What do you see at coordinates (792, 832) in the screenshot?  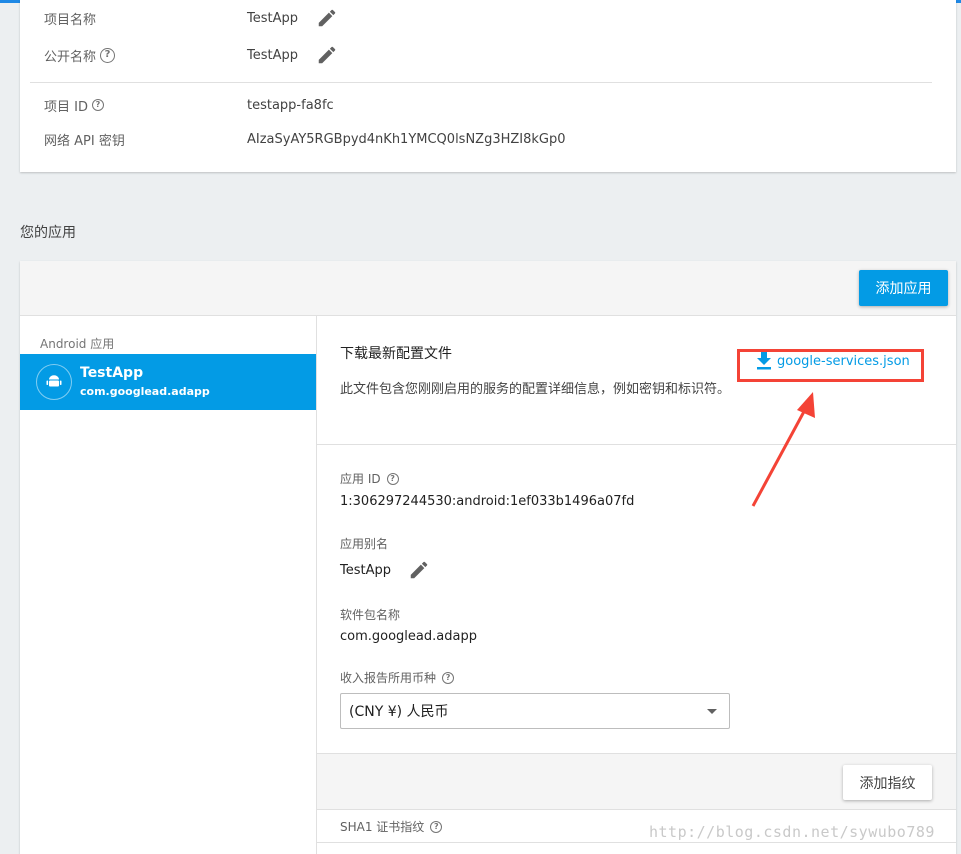 I see `watermark-text: http://blog.csdn.net/sywubo789` at bounding box center [792, 832].